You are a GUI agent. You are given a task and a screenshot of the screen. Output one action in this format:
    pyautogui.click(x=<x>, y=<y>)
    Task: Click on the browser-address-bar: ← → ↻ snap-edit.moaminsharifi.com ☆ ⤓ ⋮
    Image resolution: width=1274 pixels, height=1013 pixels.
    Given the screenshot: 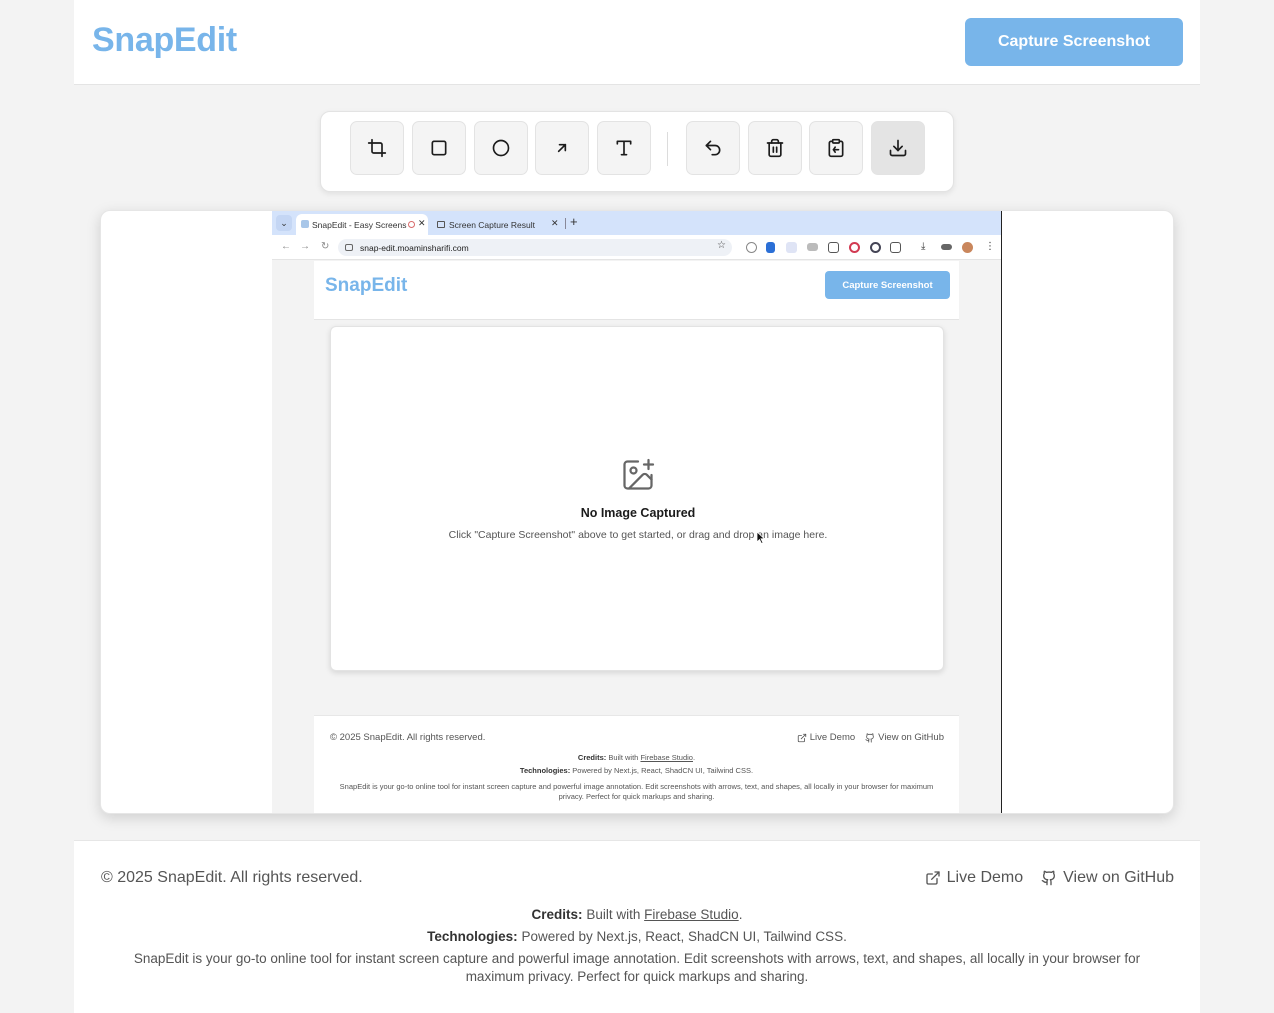 What is the action you would take?
    pyautogui.click(x=636, y=247)
    